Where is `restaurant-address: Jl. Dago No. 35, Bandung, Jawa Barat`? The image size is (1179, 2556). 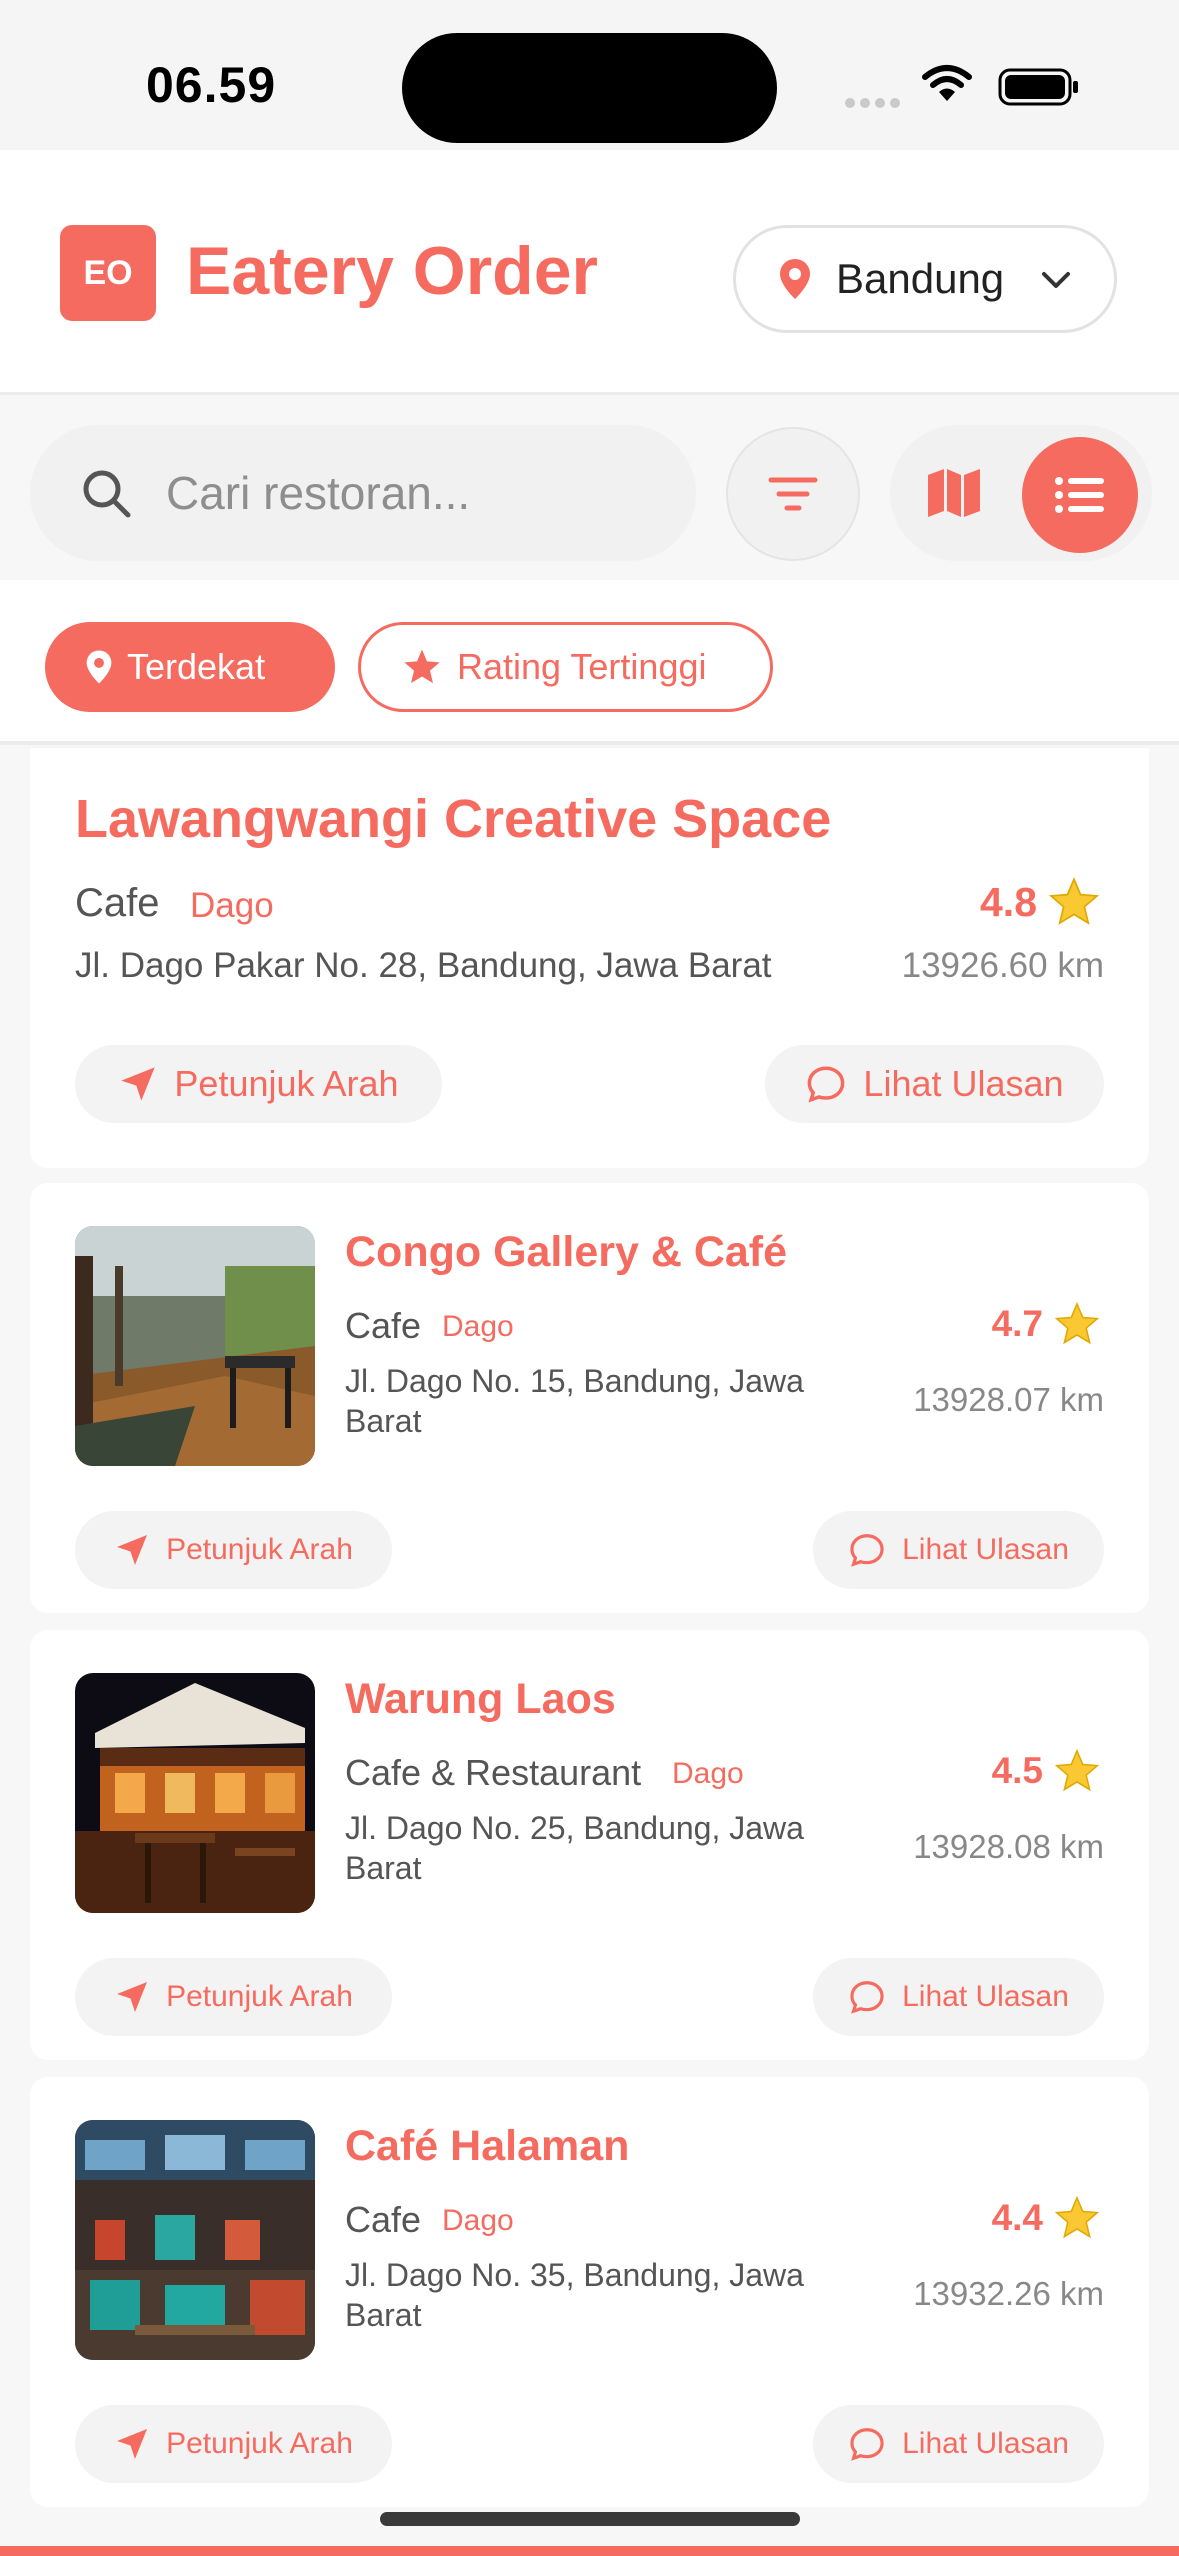 restaurant-address: Jl. Dago No. 35, Bandung, Jawa Barat is located at coordinates (574, 2295).